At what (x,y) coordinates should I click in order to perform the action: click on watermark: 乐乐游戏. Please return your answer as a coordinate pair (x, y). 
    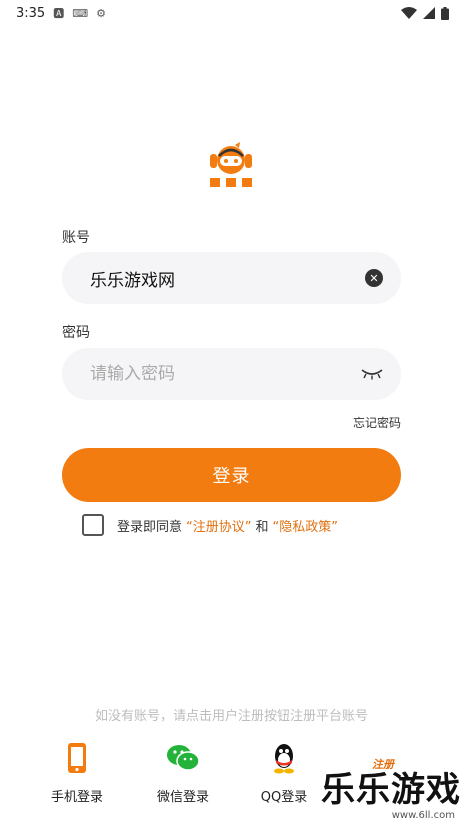
    Looking at the image, I should click on (391, 790).